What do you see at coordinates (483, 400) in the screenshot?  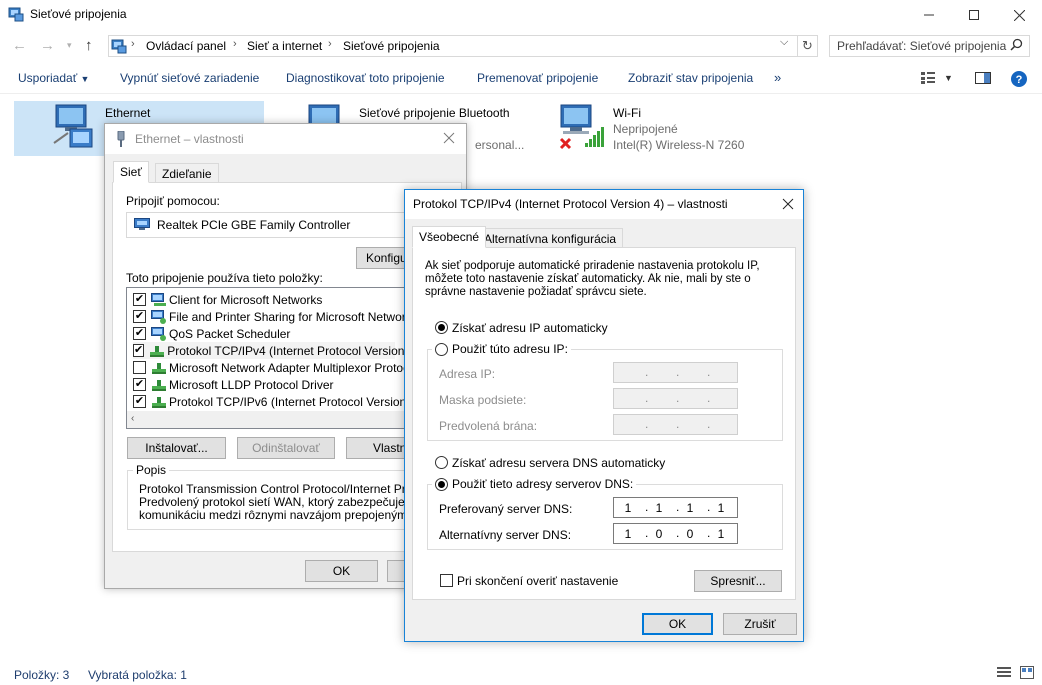 I see `subnet-mask-label: Maska podsiete:` at bounding box center [483, 400].